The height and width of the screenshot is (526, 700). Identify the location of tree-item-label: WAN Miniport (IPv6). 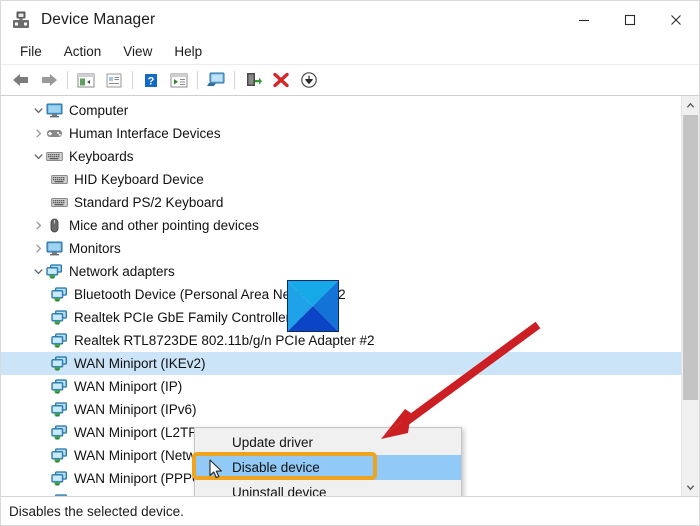
(135, 409).